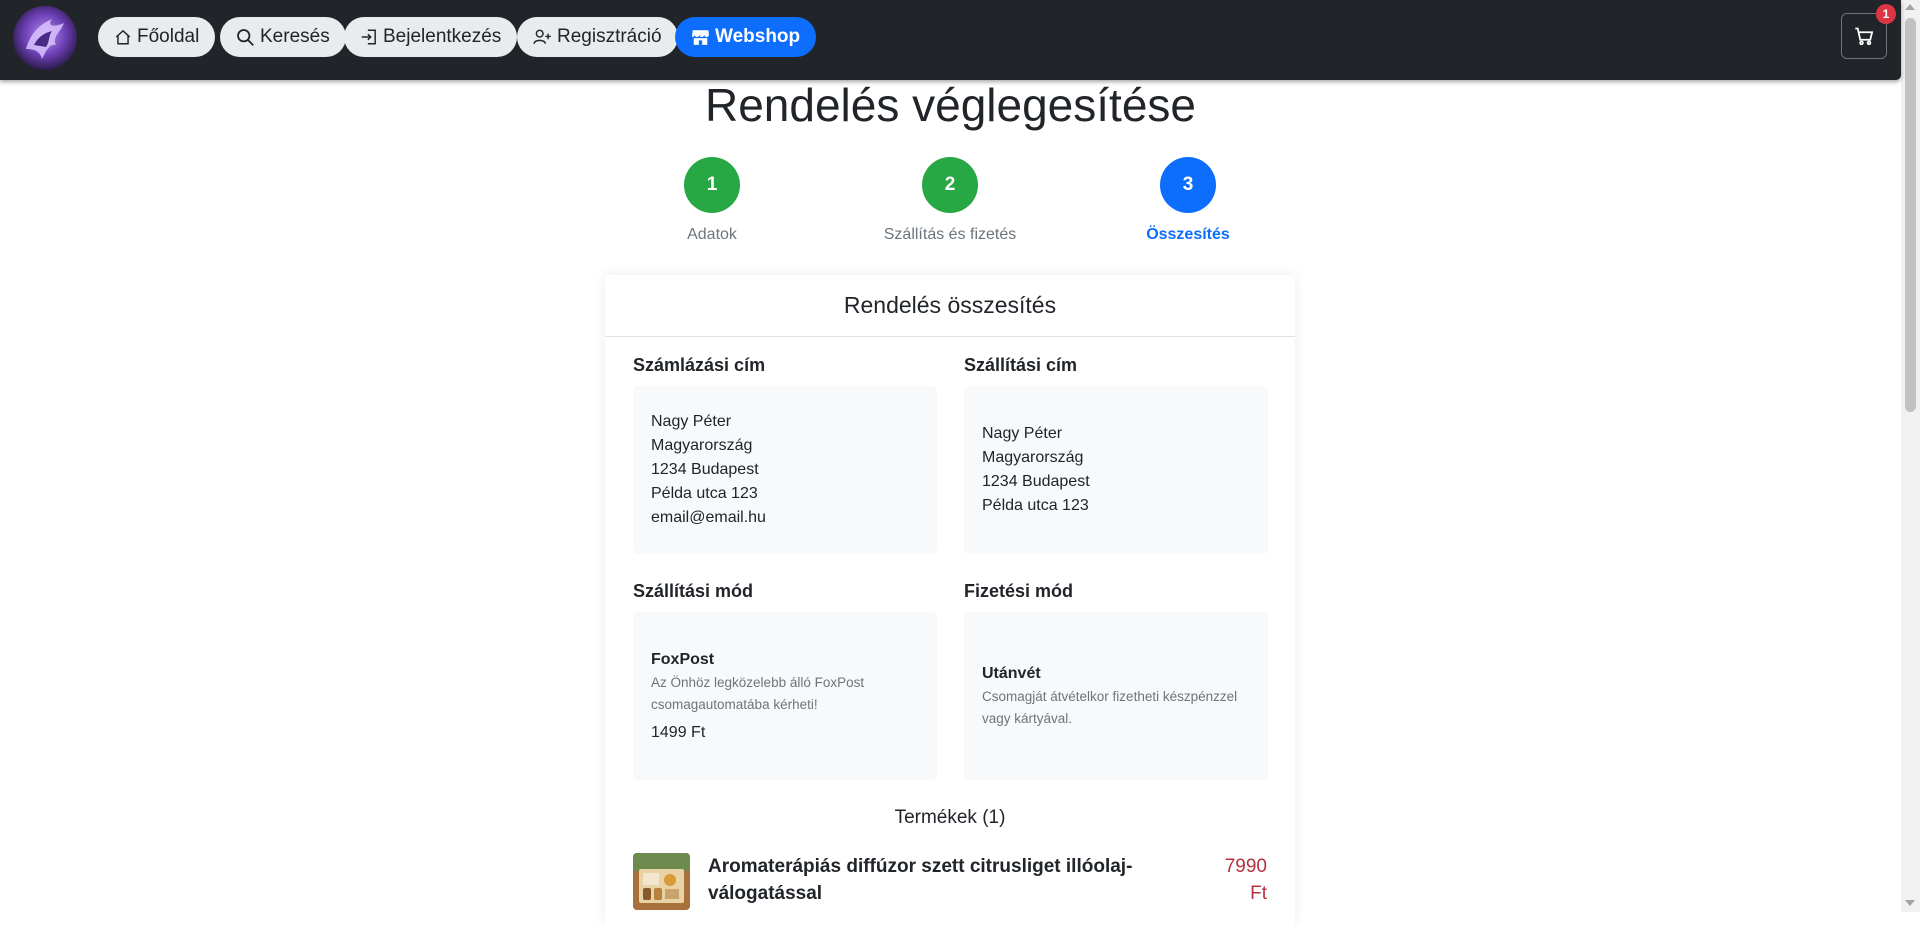 Image resolution: width=1920 pixels, height=925 pixels. Describe the element at coordinates (1258, 893) in the screenshot. I see `product-price-currency: Ft` at that location.